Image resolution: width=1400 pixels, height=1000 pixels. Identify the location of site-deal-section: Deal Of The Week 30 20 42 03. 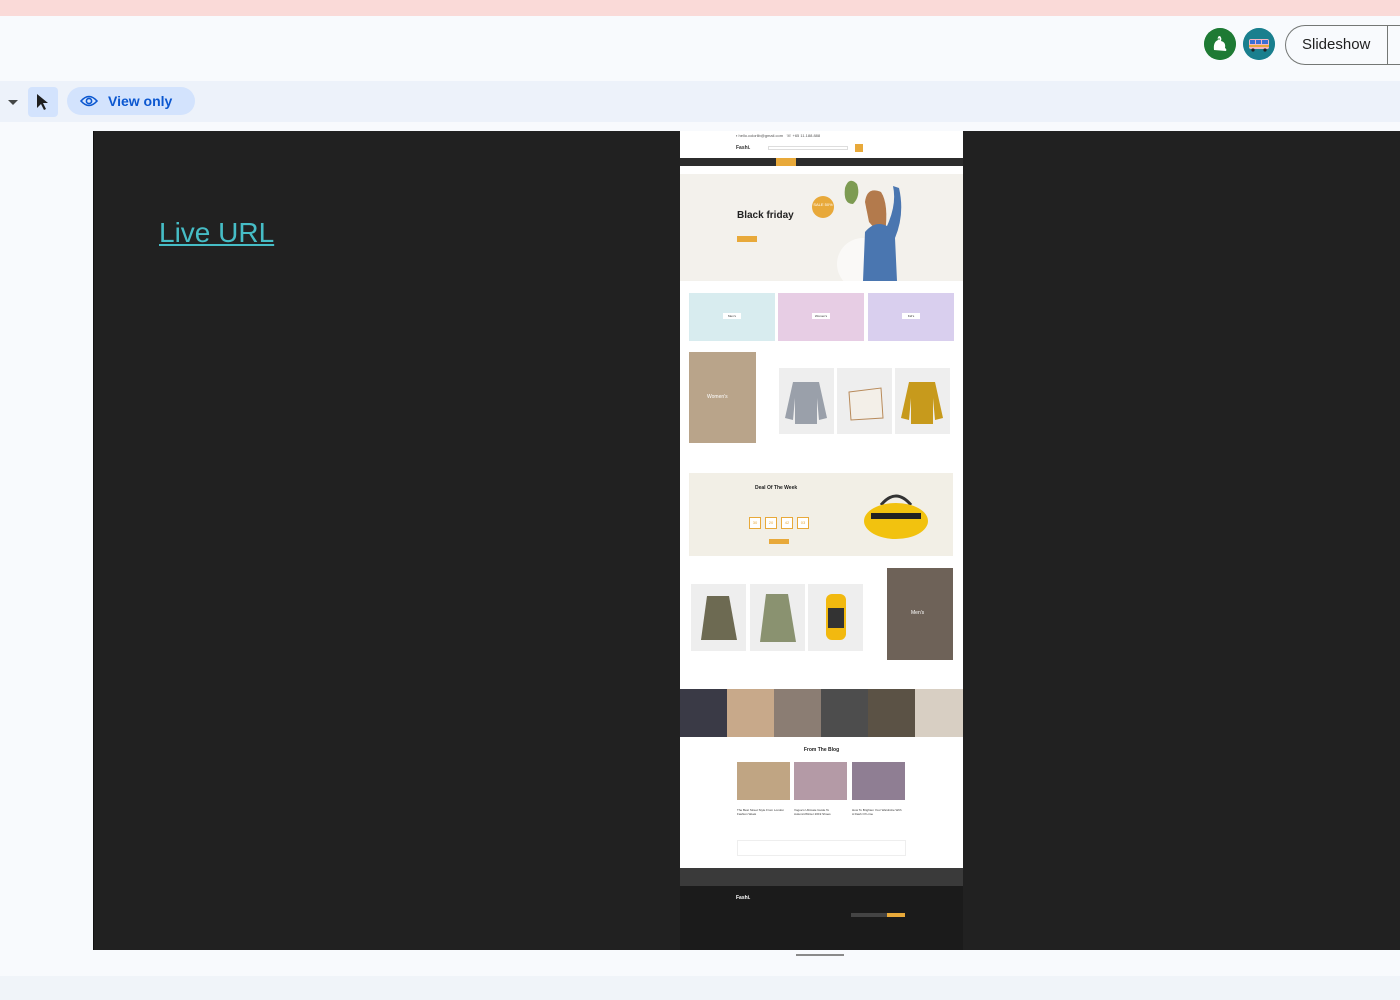
(821, 514).